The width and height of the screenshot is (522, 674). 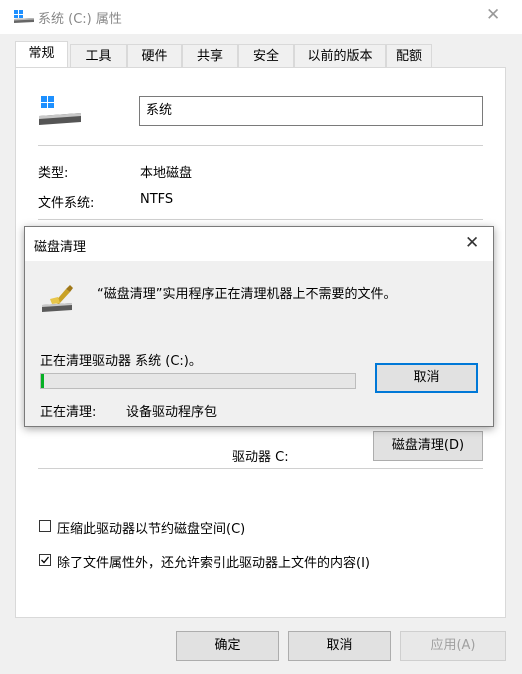 What do you see at coordinates (166, 173) in the screenshot?
I see `type-value: 本地磁盘` at bounding box center [166, 173].